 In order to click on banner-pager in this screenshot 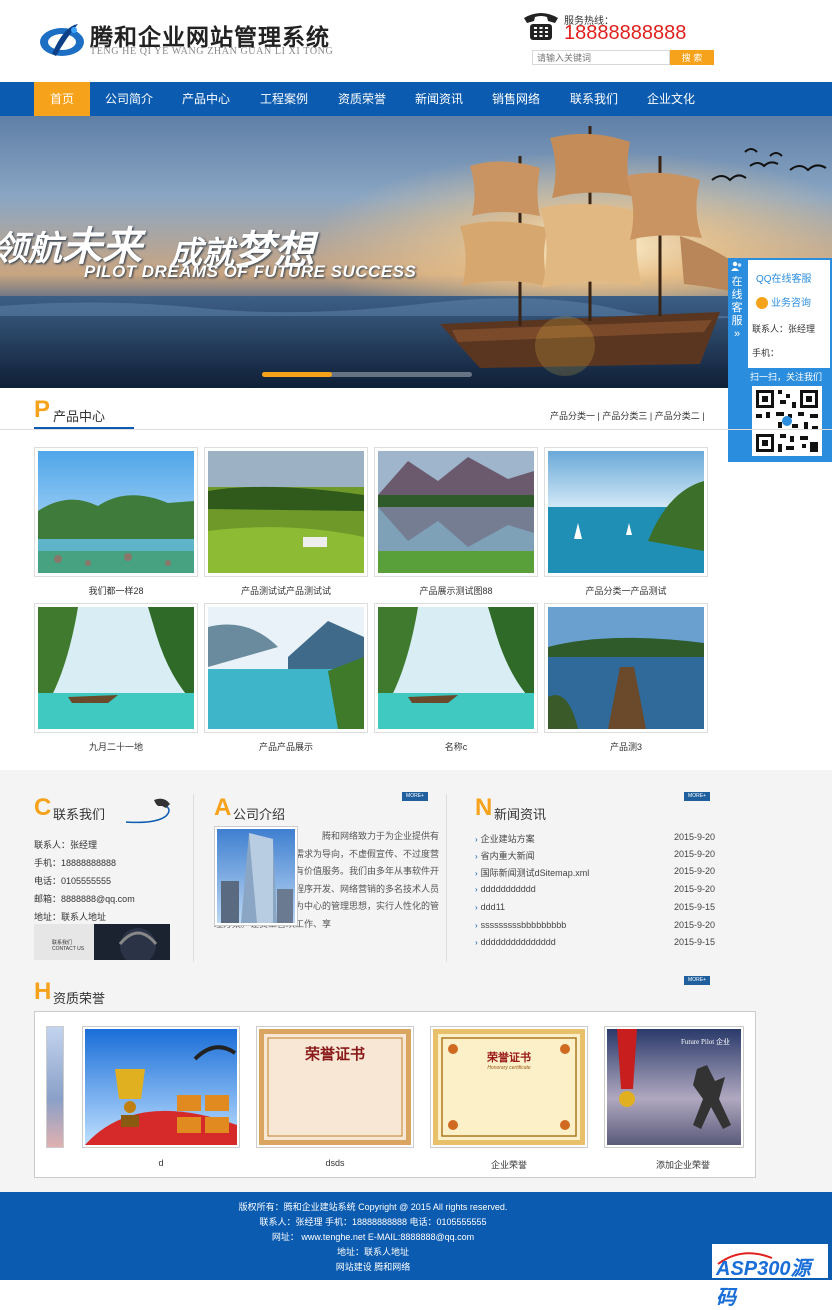, I will do `click(367, 374)`.